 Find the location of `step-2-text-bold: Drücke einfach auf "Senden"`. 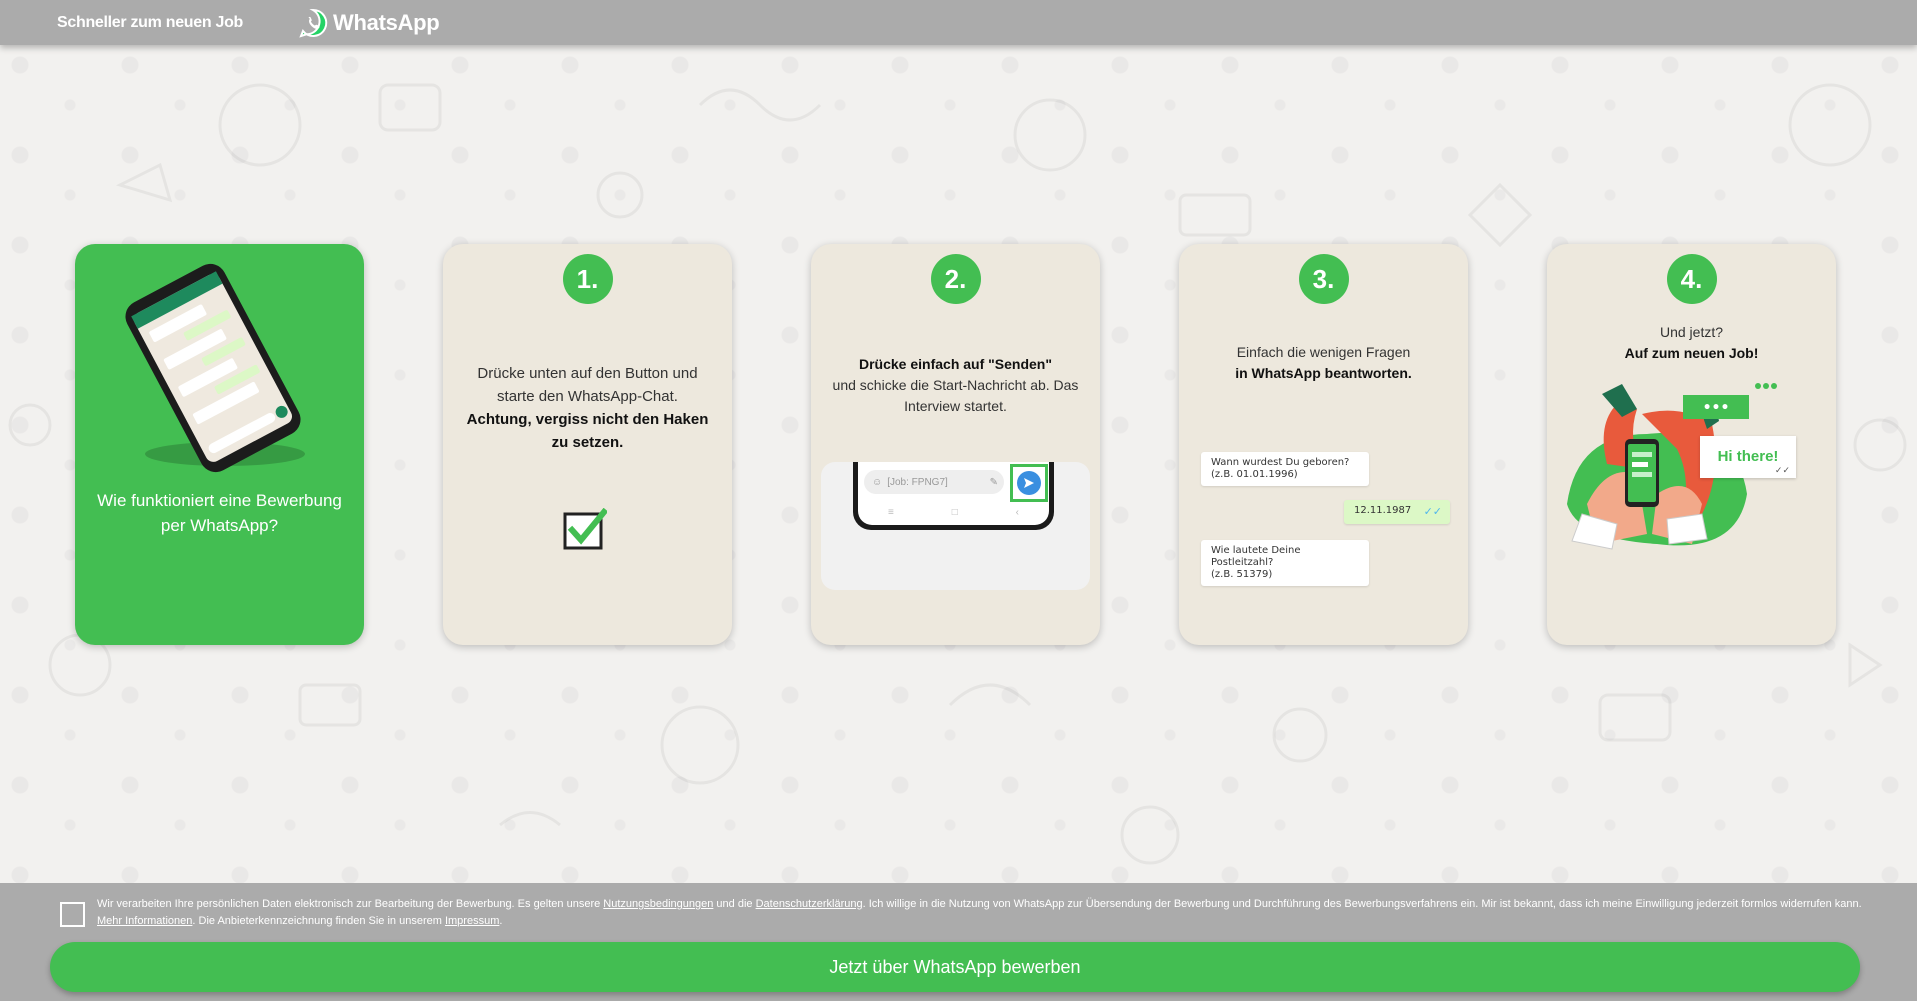

step-2-text-bold: Drücke einfach auf "Senden" is located at coordinates (955, 364).